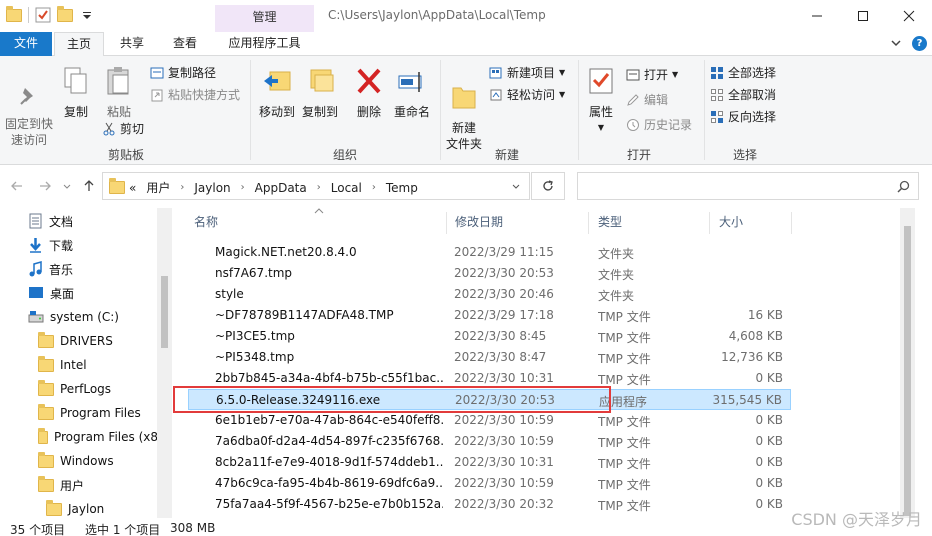 Image resolution: width=932 pixels, height=536 pixels. Describe the element at coordinates (527, 73) in the screenshot. I see `new-item-button: 新建项目 ▼` at that location.